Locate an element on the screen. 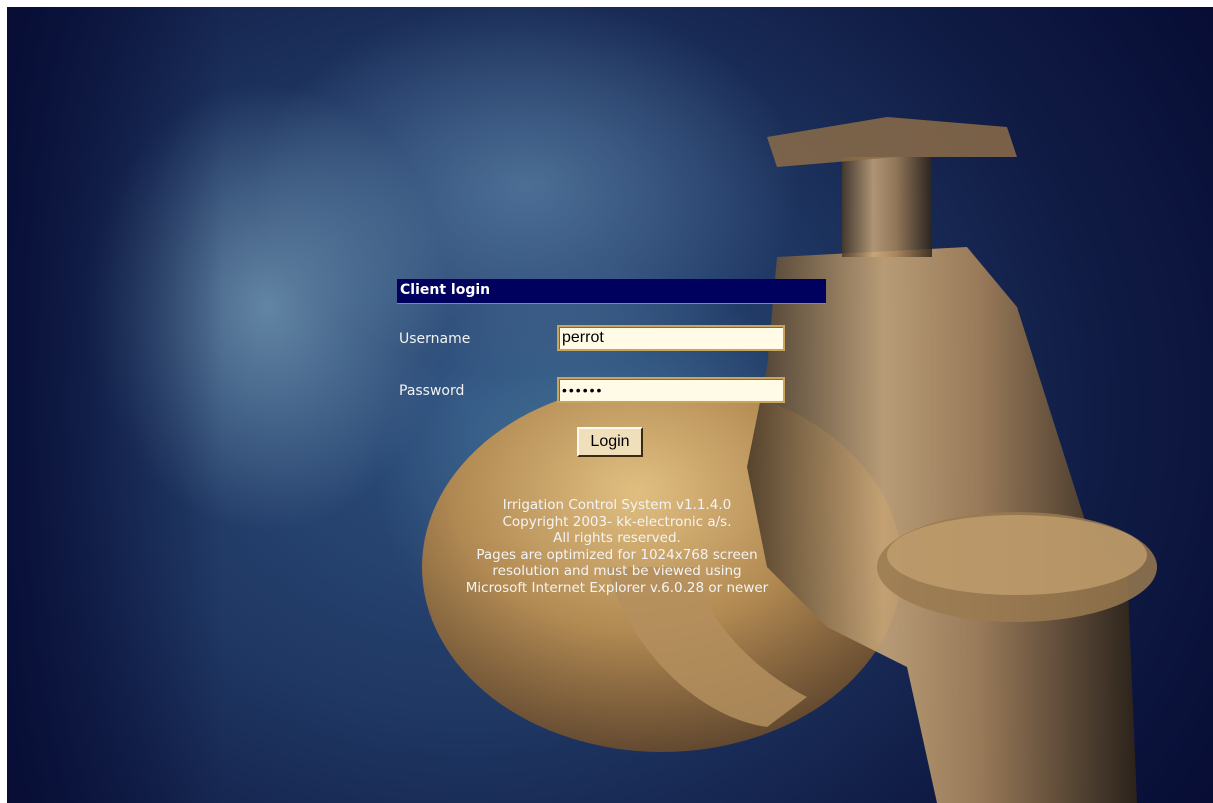  footer-line: Pages are optimized for 1024x768 screen is located at coordinates (617, 554).